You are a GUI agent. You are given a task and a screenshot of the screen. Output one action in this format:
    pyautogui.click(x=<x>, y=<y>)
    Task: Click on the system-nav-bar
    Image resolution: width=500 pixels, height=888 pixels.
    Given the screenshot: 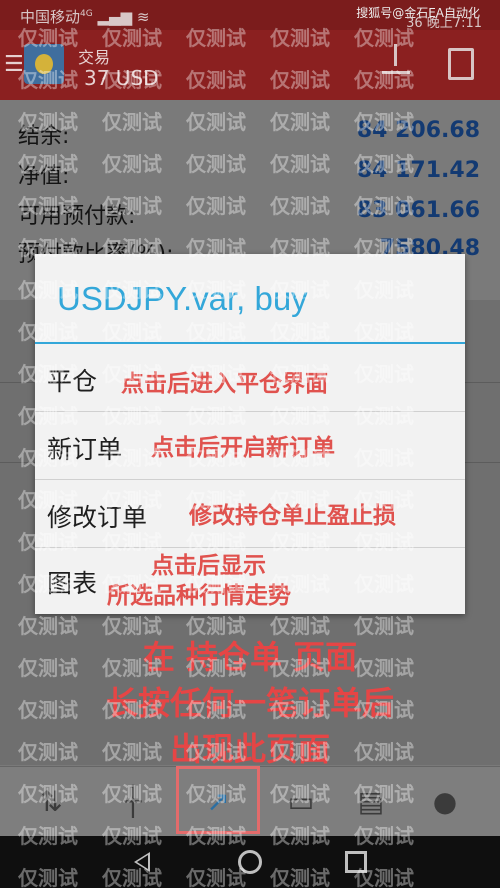 What is the action you would take?
    pyautogui.click(x=250, y=862)
    